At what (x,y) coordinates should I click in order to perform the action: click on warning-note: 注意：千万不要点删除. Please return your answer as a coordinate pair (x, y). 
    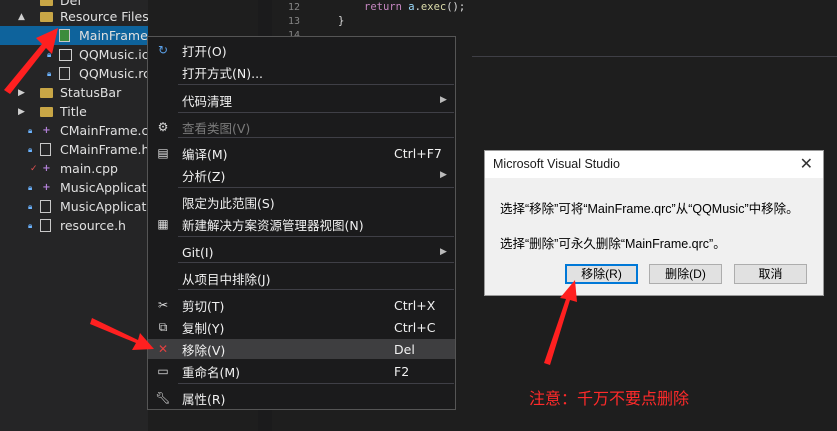
    Looking at the image, I should click on (609, 398).